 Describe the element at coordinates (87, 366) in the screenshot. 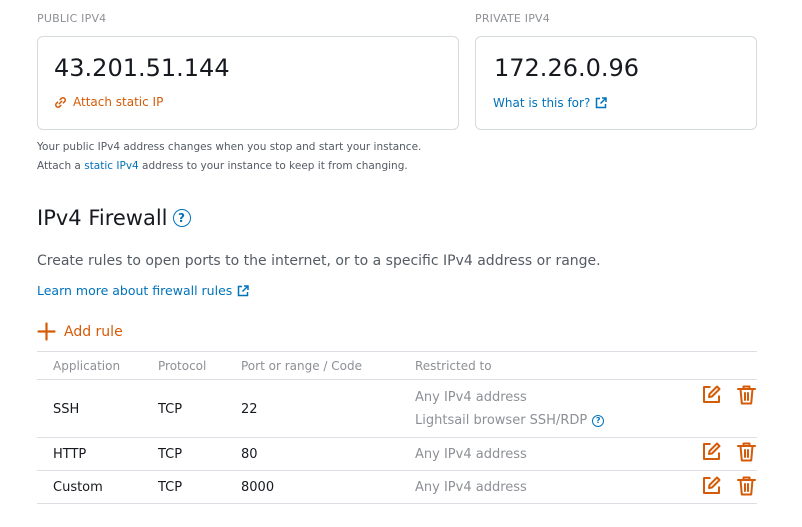

I see `column-header-application: Application` at that location.